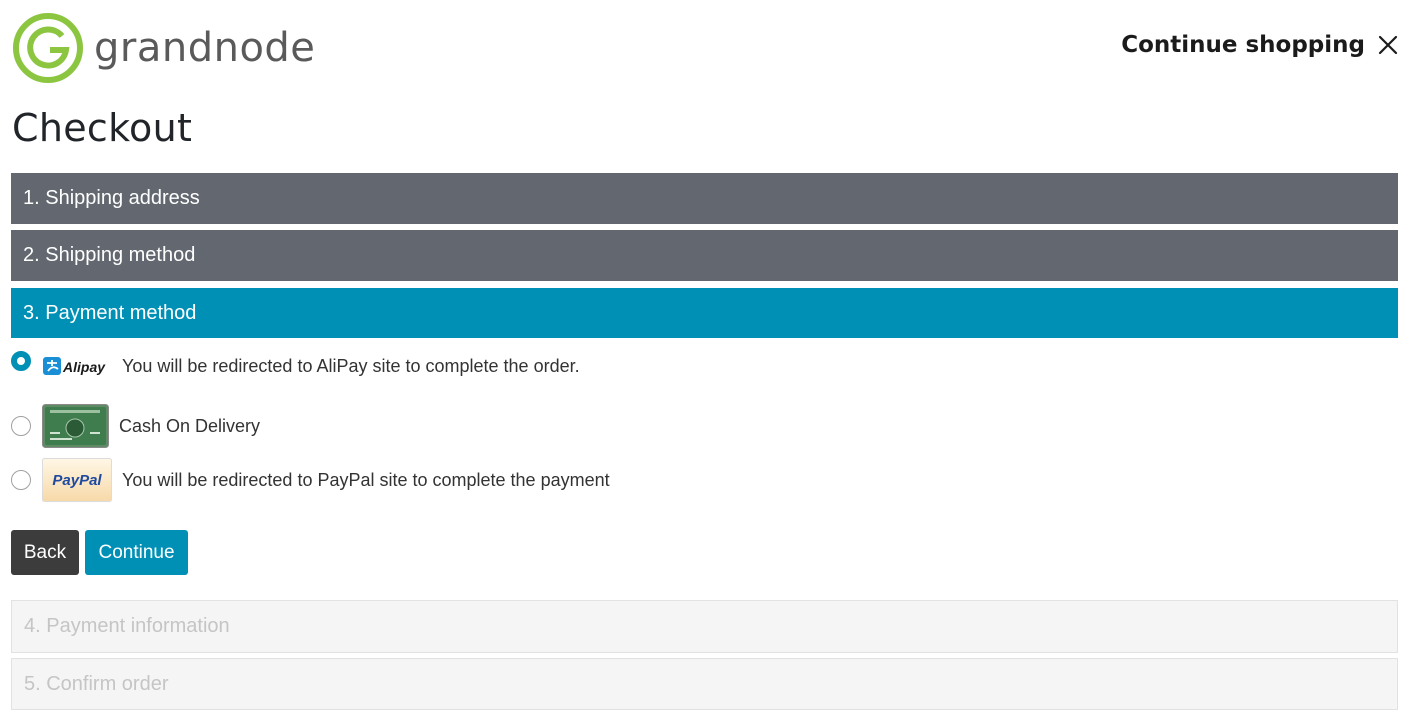 This screenshot has height=719, width=1411. I want to click on step-label: 2. Shipping method, so click(109, 255).